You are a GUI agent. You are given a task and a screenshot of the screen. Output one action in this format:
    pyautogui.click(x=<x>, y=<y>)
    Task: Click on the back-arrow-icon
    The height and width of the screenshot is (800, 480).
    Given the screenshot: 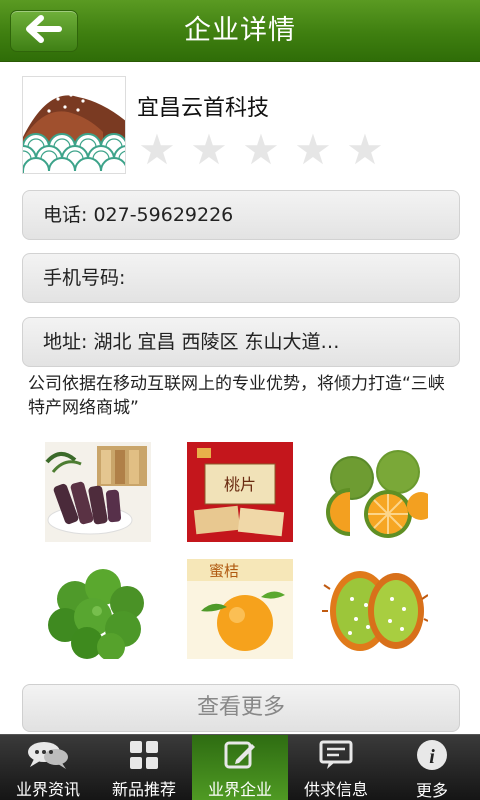 What is the action you would take?
    pyautogui.click(x=44, y=31)
    